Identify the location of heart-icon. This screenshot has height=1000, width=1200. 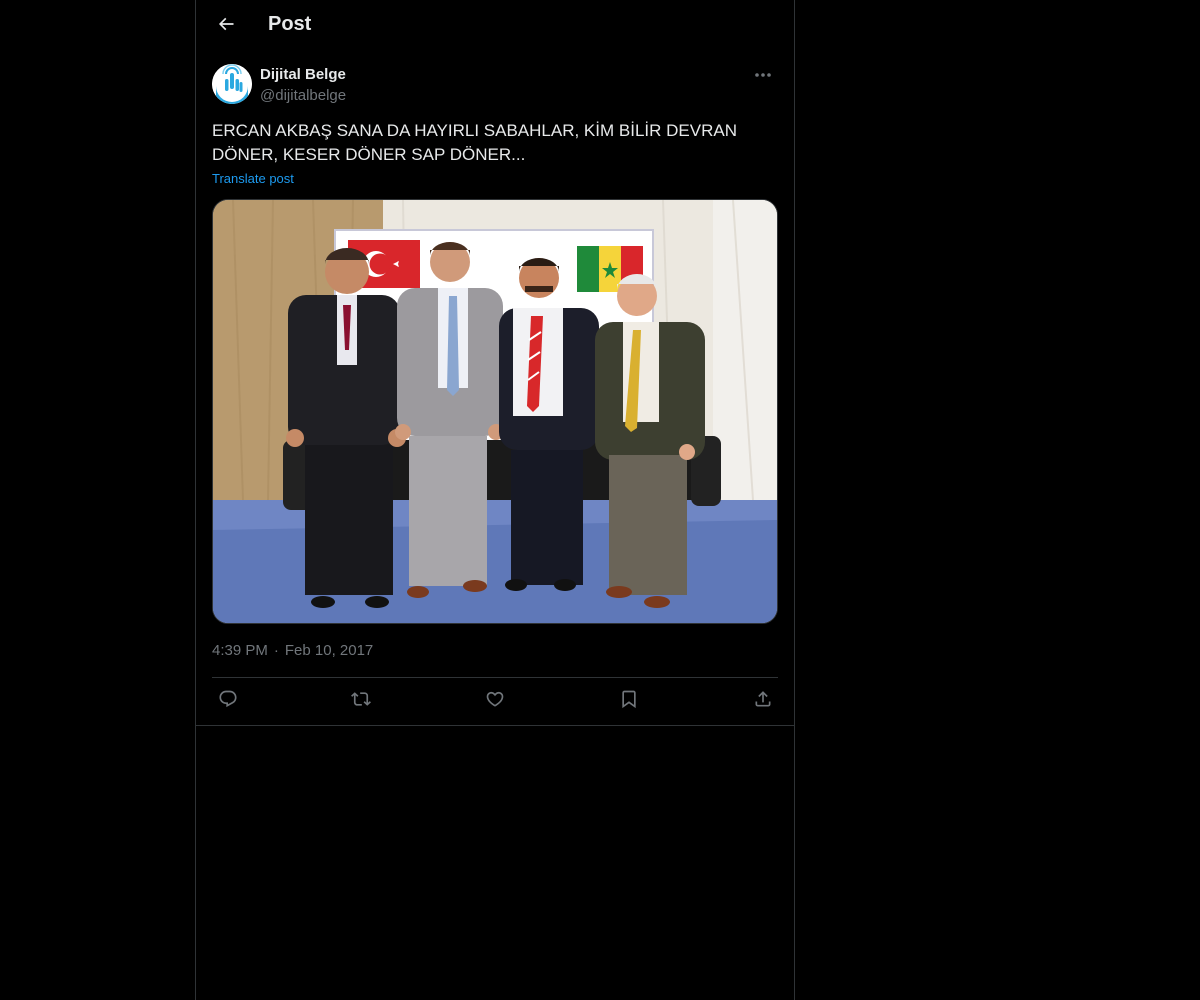
(495, 701).